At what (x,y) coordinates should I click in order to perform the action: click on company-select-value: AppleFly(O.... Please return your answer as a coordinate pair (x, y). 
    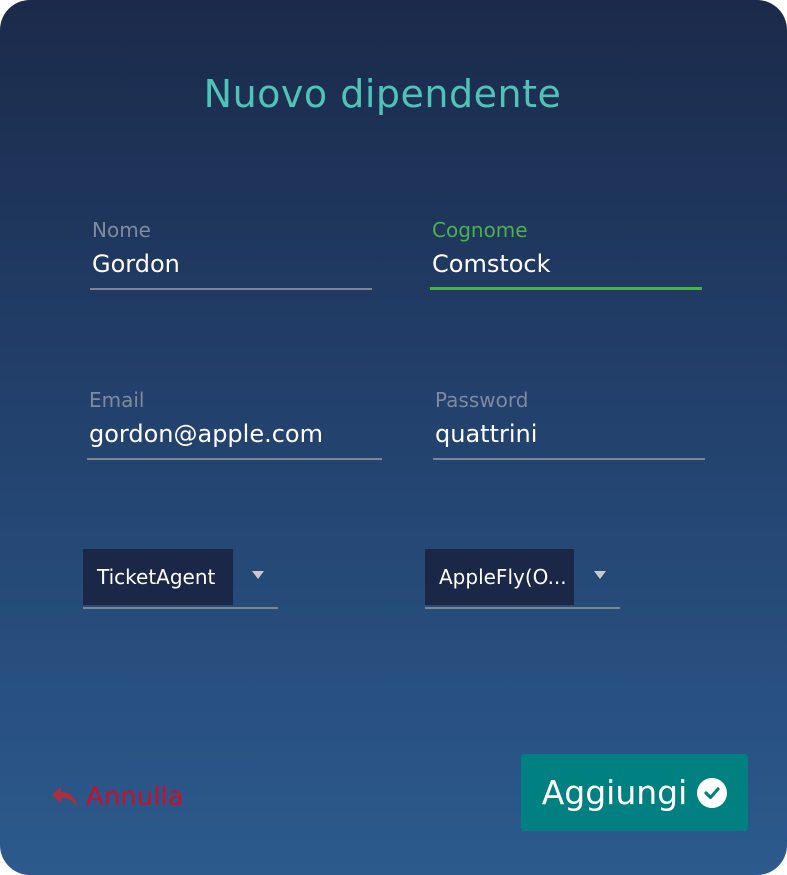
    Looking at the image, I should click on (499, 577).